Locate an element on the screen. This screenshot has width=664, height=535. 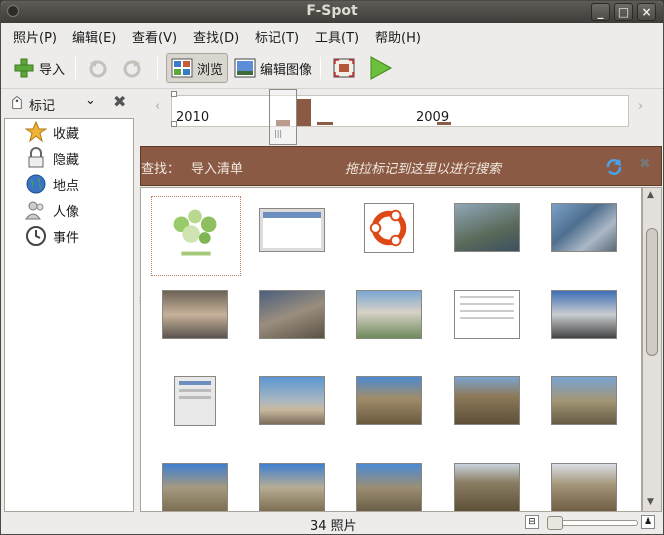
rotate-right-icon is located at coordinates (132, 69).